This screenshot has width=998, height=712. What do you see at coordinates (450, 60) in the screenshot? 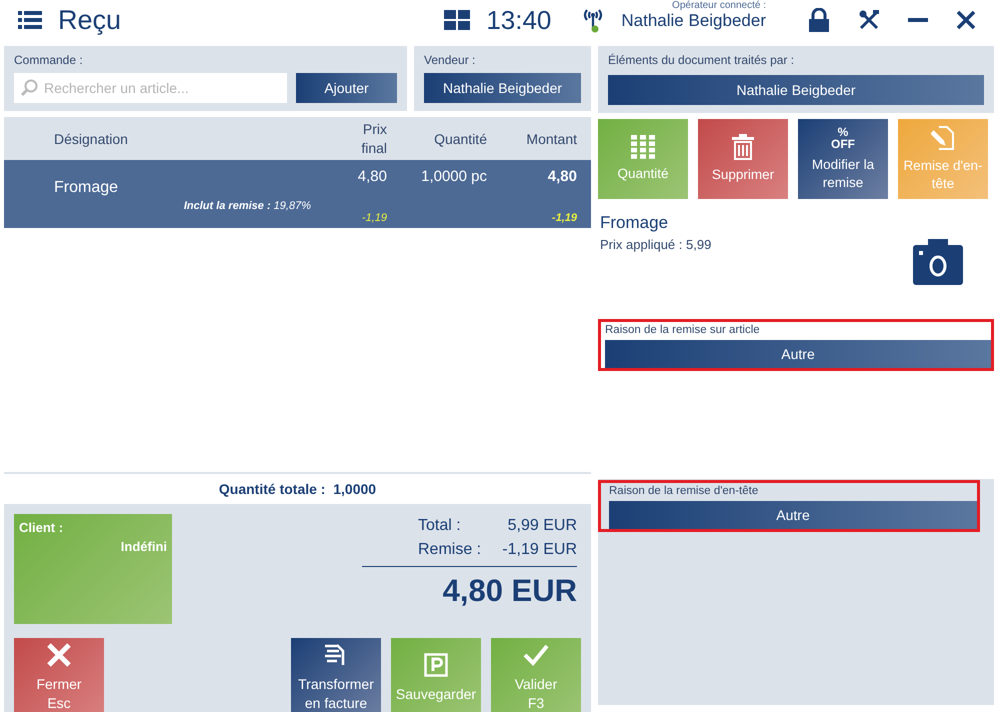
I see `seller-label: Vendeur :` at bounding box center [450, 60].